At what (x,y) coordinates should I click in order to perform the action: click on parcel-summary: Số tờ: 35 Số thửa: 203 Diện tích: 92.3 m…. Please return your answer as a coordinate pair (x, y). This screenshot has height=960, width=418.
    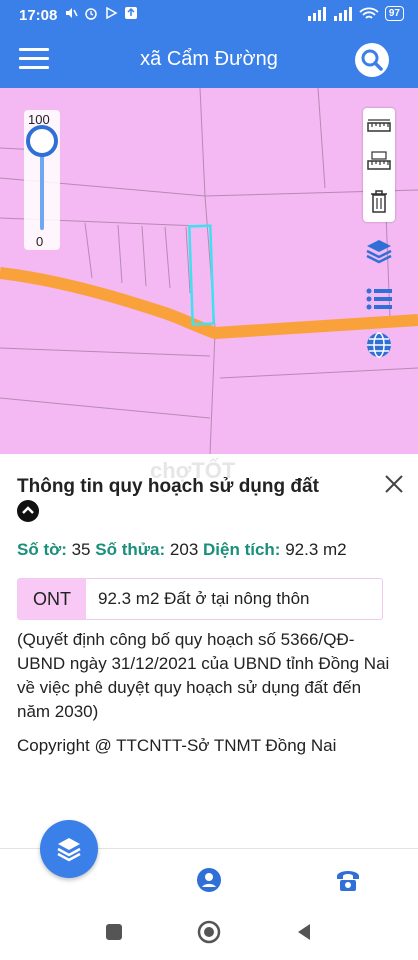
    Looking at the image, I should click on (182, 550).